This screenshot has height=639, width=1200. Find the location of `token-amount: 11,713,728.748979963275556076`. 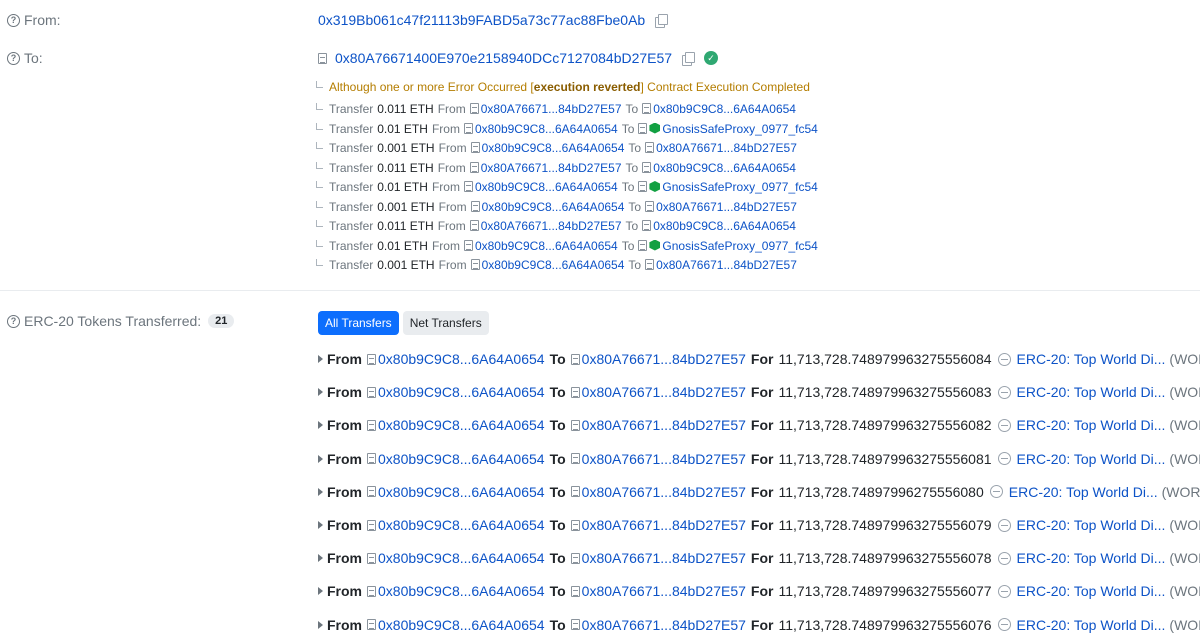

token-amount: 11,713,728.748979963275556076 is located at coordinates (885, 624).